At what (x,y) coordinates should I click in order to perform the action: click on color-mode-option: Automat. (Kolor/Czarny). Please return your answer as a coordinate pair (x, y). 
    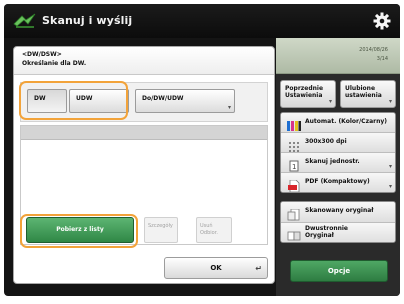
    Looking at the image, I should click on (338, 123).